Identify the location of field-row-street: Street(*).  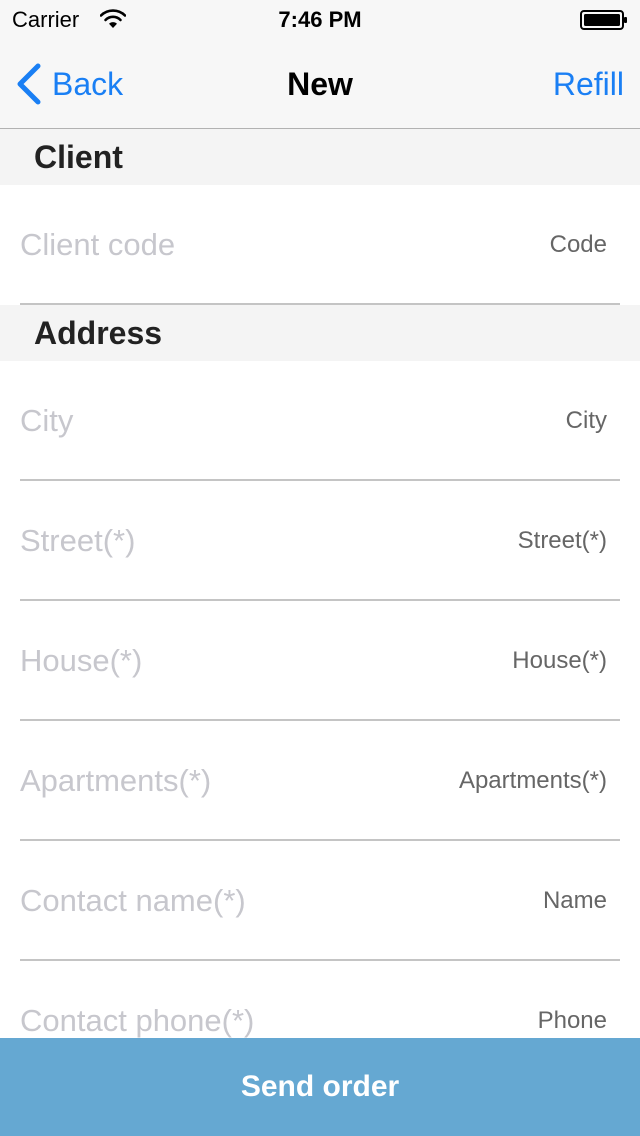
(320, 541).